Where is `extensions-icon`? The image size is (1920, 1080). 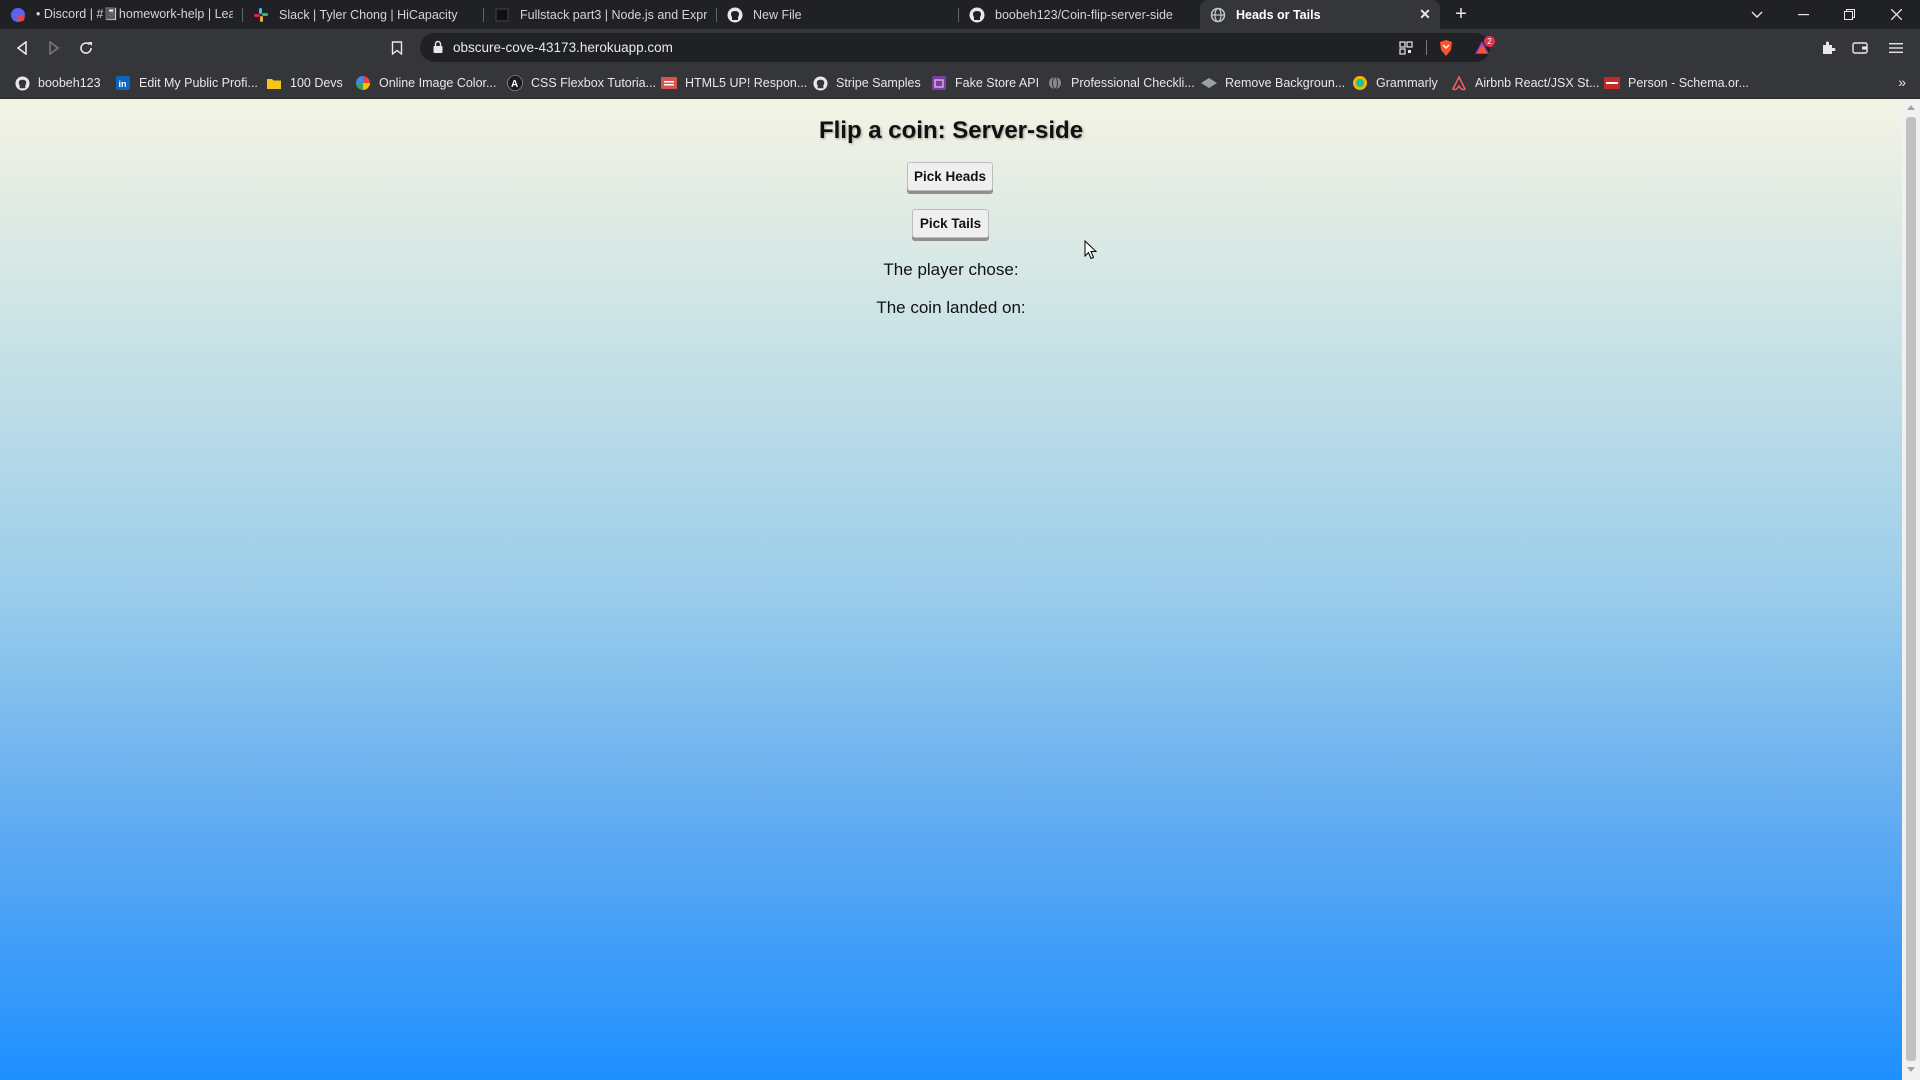
extensions-icon is located at coordinates (1828, 48).